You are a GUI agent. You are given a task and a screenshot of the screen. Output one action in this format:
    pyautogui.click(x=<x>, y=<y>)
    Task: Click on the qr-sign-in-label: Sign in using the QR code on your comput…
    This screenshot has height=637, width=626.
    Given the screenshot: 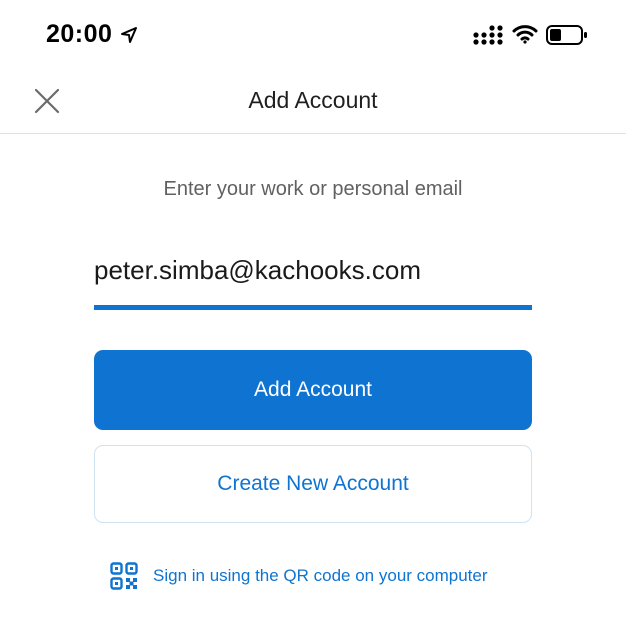 What is the action you would take?
    pyautogui.click(x=320, y=575)
    